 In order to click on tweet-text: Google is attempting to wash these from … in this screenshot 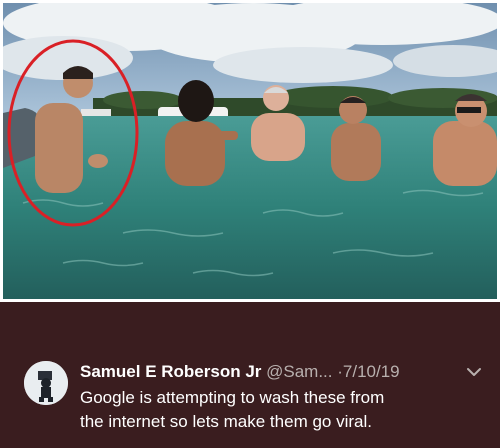, I will do `click(280, 410)`.